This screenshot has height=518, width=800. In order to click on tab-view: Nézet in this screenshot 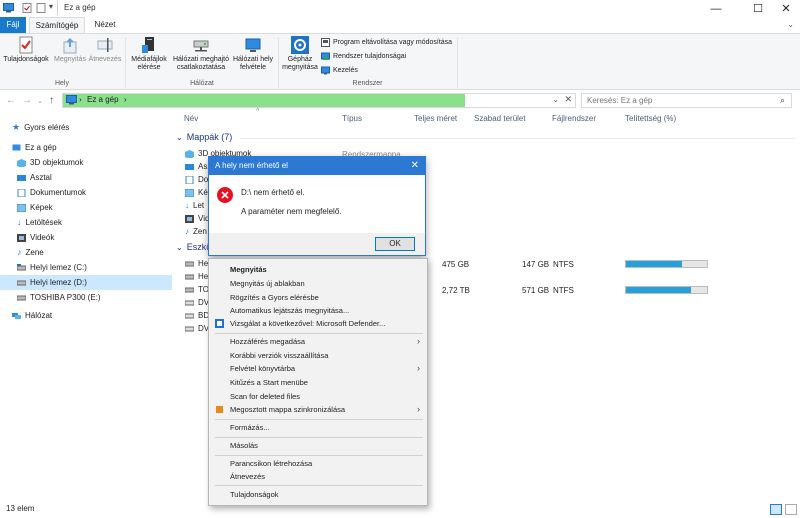, I will do `click(105, 25)`.